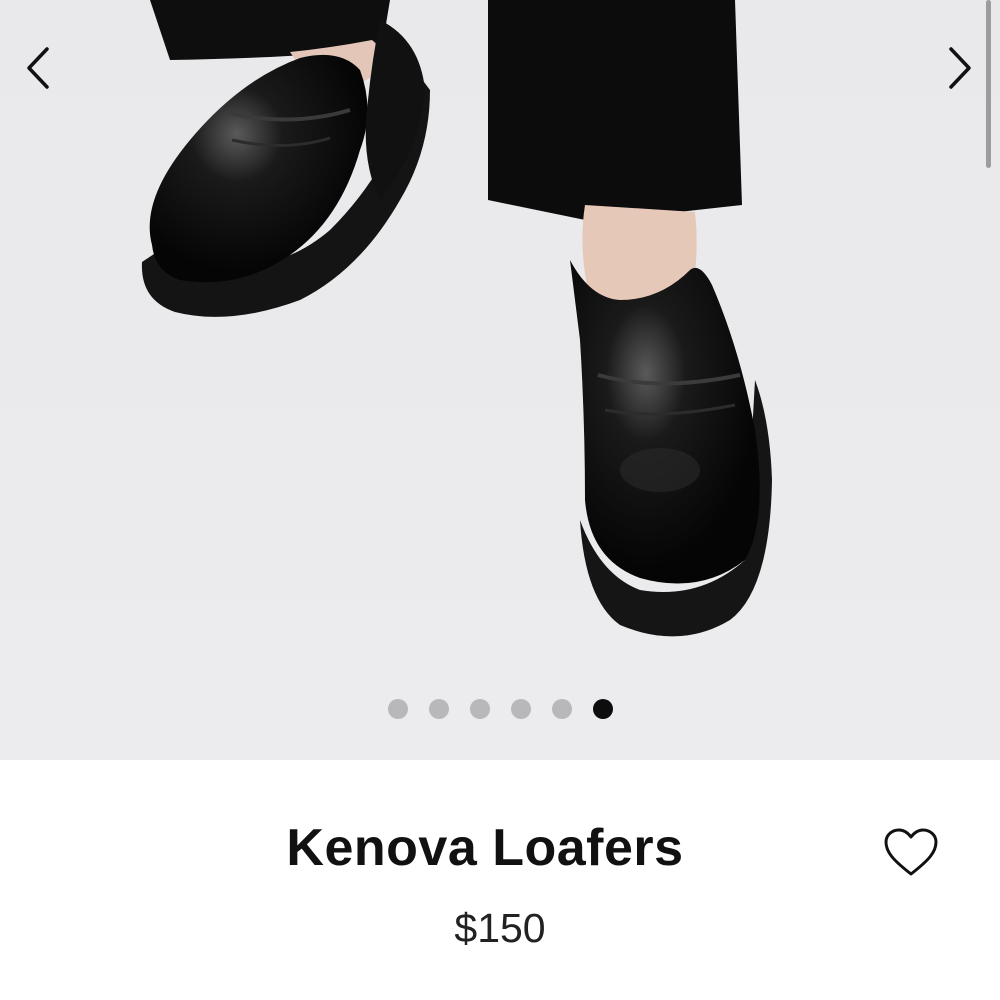  Describe the element at coordinates (500, 709) in the screenshot. I see `gallery-pagination` at that location.